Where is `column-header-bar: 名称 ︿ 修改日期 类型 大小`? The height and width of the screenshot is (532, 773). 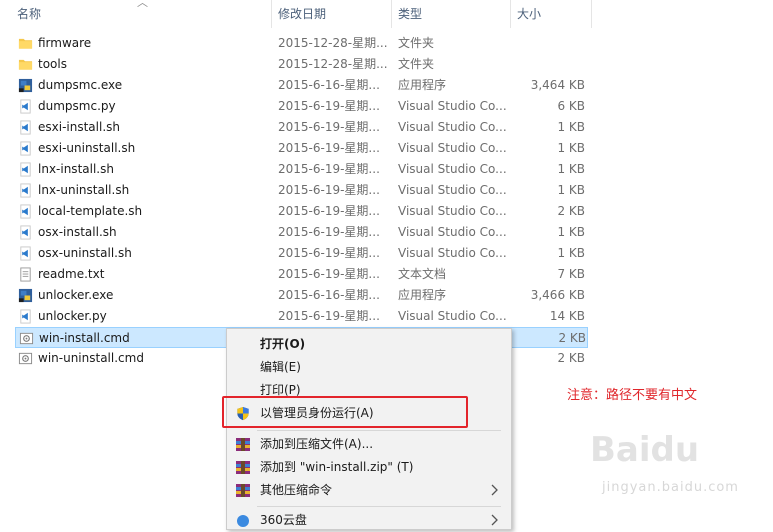
column-header-bar: 名称 ︿ 修改日期 类型 大小 is located at coordinates (296, 14).